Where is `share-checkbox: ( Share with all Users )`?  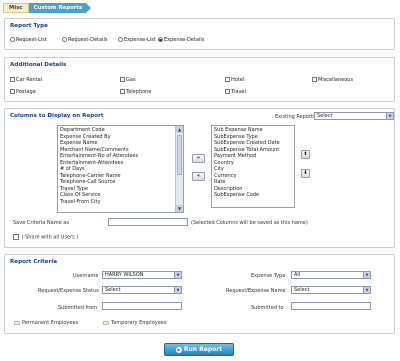
share-checkbox: ( Share with all Users ) is located at coordinates (45, 237).